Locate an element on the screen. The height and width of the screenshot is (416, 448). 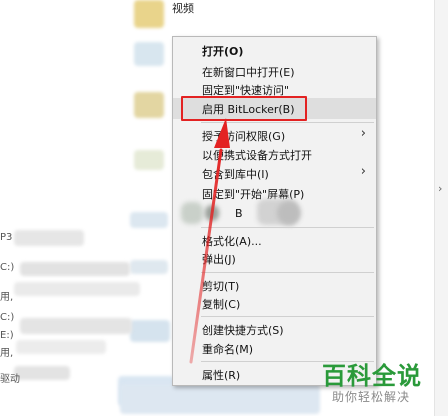
watermark-subtitle: 助你轻松解决 is located at coordinates (371, 397).